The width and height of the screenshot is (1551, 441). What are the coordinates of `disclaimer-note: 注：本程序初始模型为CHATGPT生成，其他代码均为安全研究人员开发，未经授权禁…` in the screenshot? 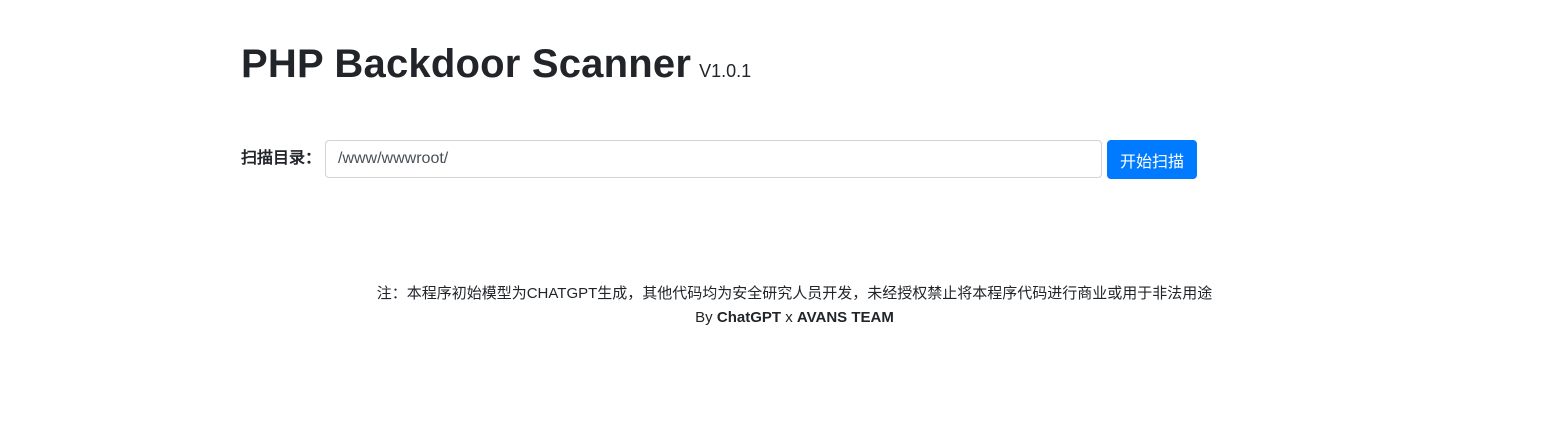 It's located at (794, 293).